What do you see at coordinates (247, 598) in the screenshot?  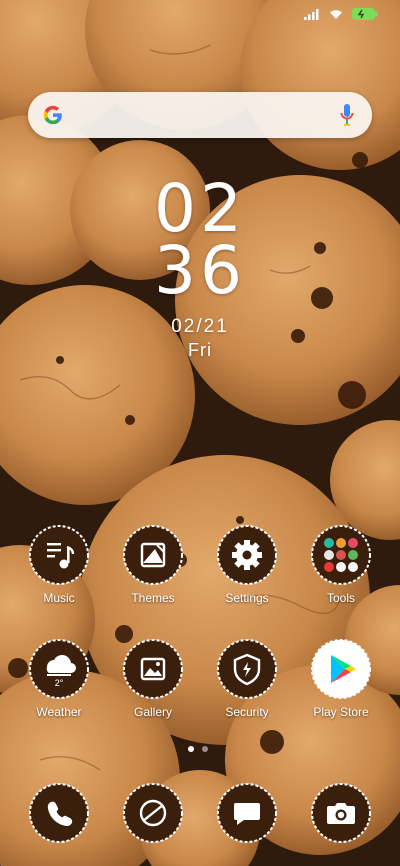 I see `app-label: Settings` at bounding box center [247, 598].